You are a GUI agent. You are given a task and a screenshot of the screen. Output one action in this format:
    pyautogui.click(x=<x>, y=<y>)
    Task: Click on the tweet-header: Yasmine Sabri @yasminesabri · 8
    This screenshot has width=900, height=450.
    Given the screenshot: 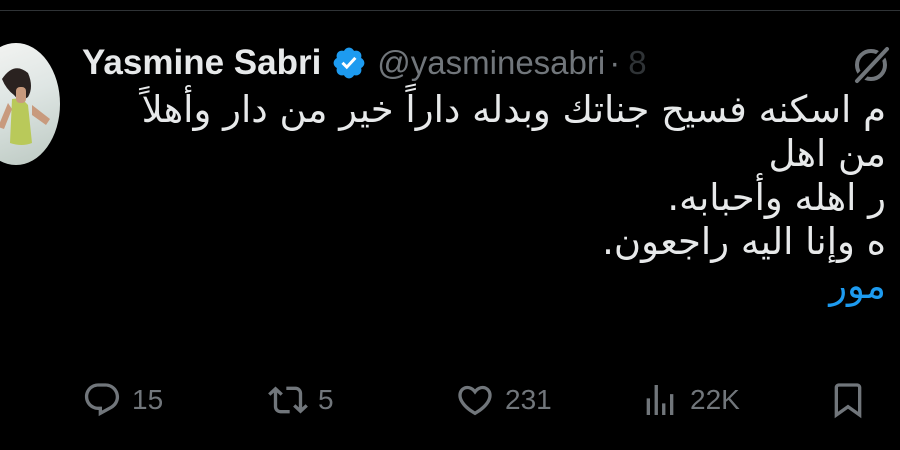 What is the action you would take?
    pyautogui.click(x=364, y=63)
    